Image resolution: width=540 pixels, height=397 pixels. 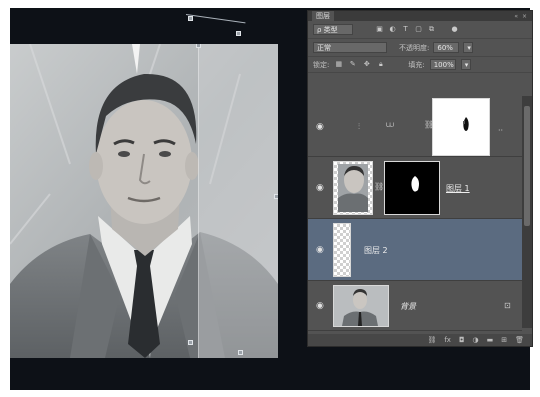 I want to click on layer-filter-row: ρ 类型 ▣ ◐ T ▢ ⧉ ●, so click(x=420, y=30).